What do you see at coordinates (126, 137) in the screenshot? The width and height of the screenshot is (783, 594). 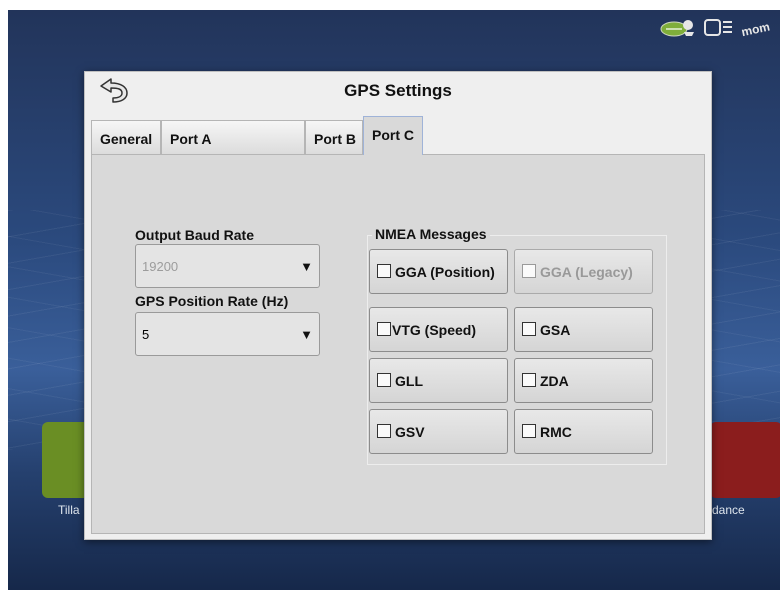 I see `tab-general: General` at bounding box center [126, 137].